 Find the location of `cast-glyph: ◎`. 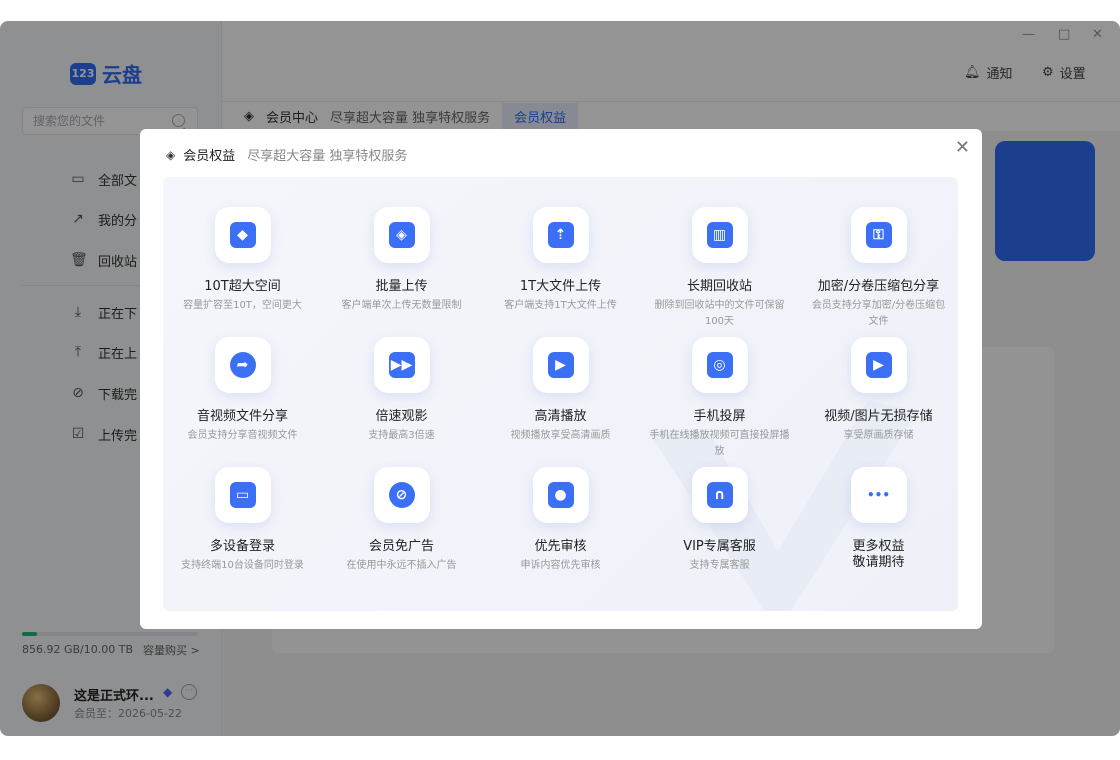

cast-glyph: ◎ is located at coordinates (719, 365).